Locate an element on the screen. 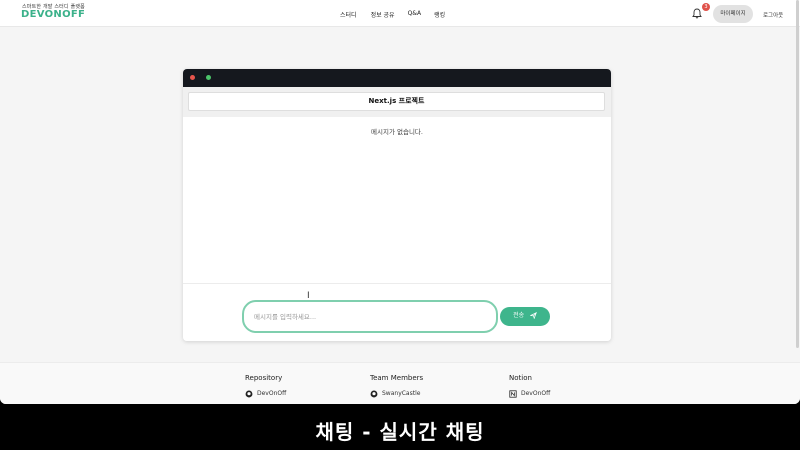  video-caption-bar: 채팅 - 실시간 채팅 is located at coordinates (400, 427).